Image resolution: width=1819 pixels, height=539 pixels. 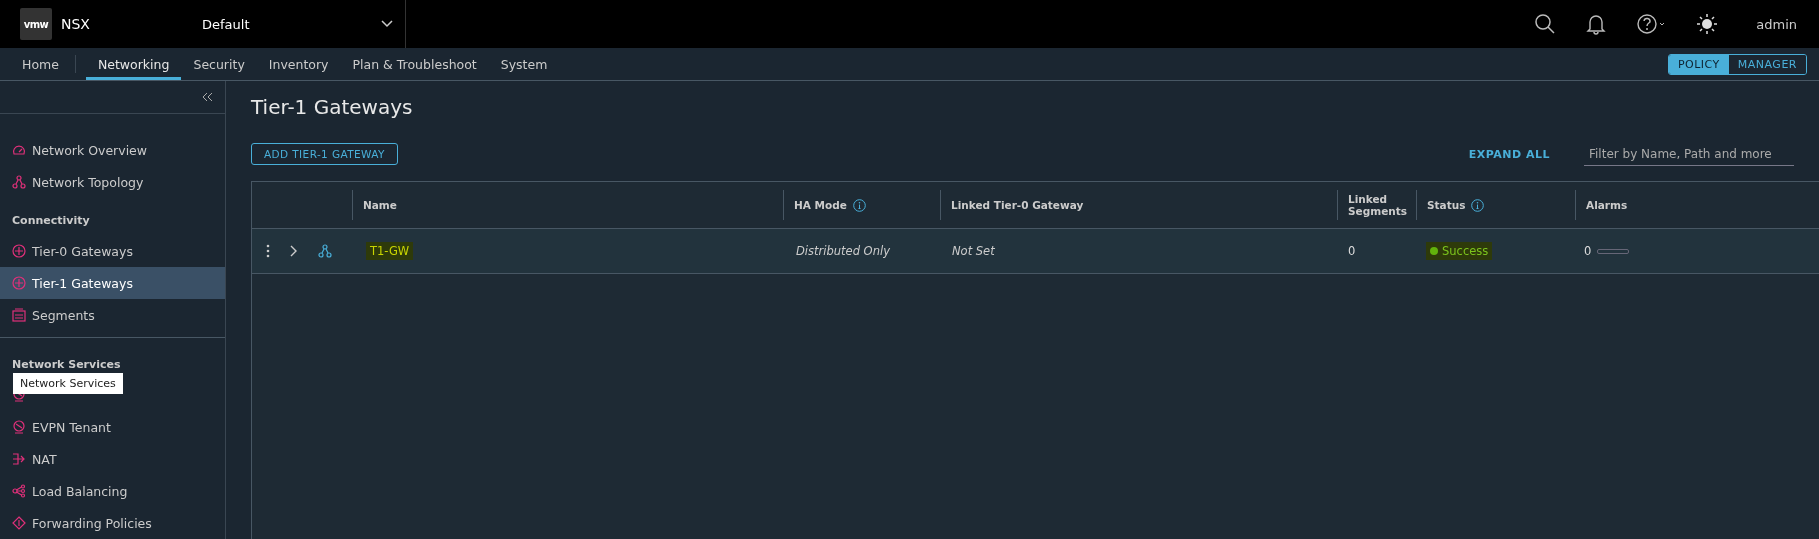 I want to click on gateway-name: T1-GW, so click(x=390, y=251).